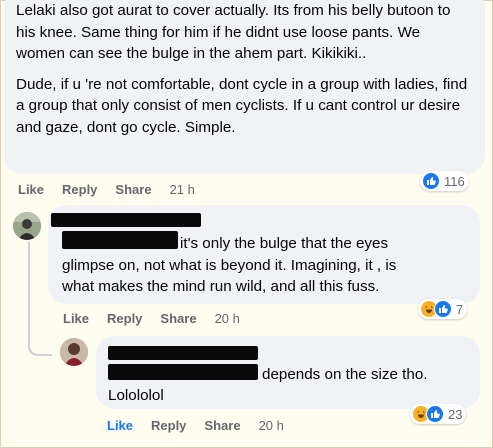 Image resolution: width=493 pixels, height=448 pixels. Describe the element at coordinates (345, 374) in the screenshot. I see `comment-text-line: depends on the size tho.` at that location.